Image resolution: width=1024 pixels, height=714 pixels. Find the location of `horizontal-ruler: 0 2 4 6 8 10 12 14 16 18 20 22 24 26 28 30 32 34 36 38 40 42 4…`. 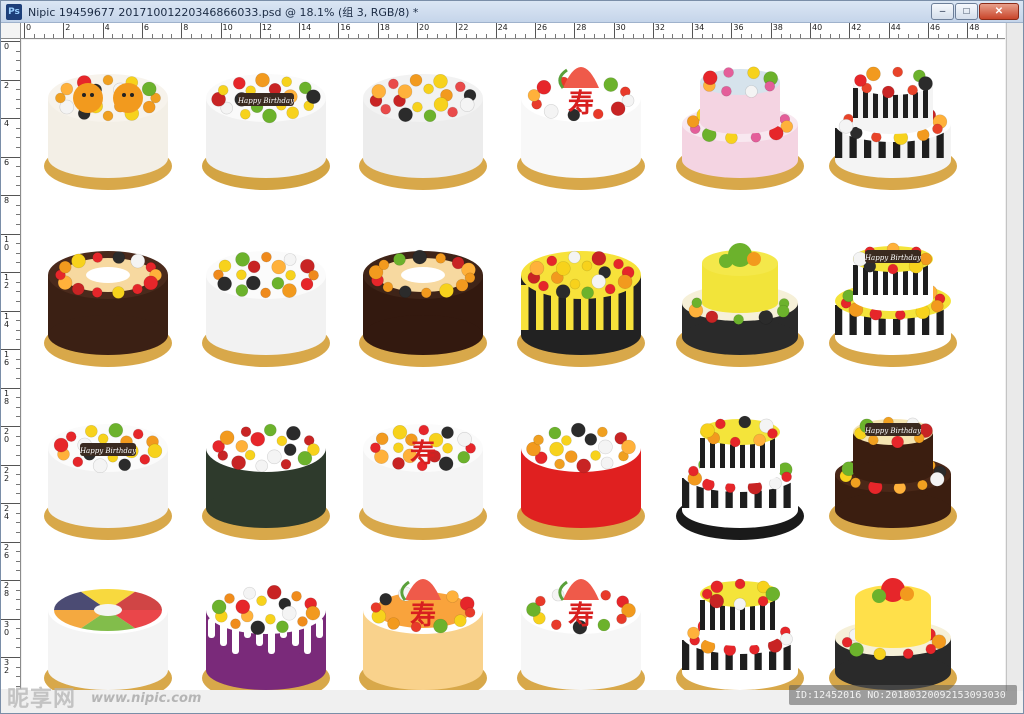

horizontal-ruler: 0 2 4 6 8 10 12 14 16 18 20 22 24 26 28 30 32 34 36 38 40 42 4… is located at coordinates (513, 31).